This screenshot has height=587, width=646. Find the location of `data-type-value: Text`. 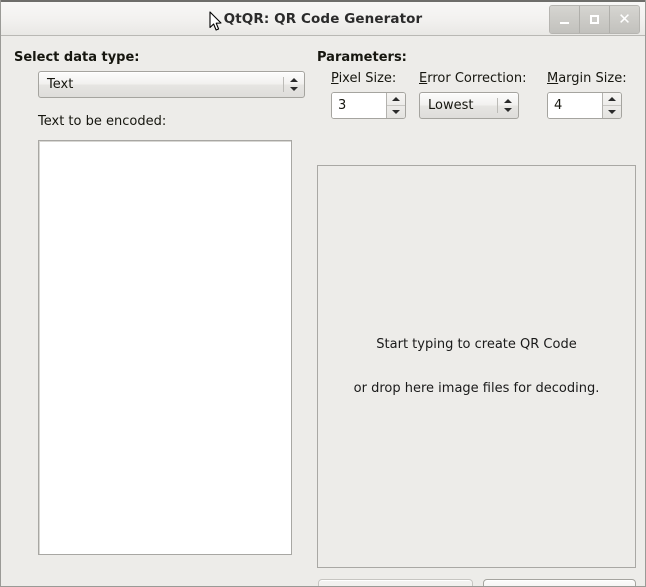

data-type-value: Text is located at coordinates (60, 84).